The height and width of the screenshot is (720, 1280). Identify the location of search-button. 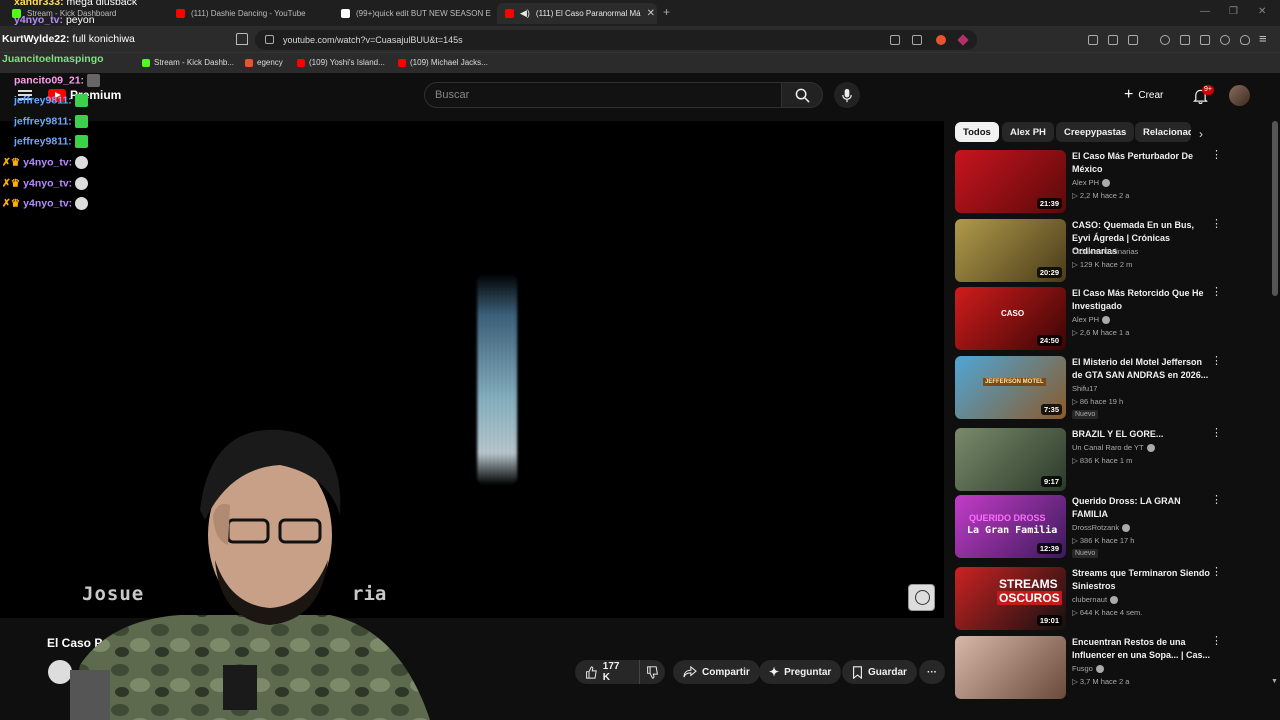
(802, 95).